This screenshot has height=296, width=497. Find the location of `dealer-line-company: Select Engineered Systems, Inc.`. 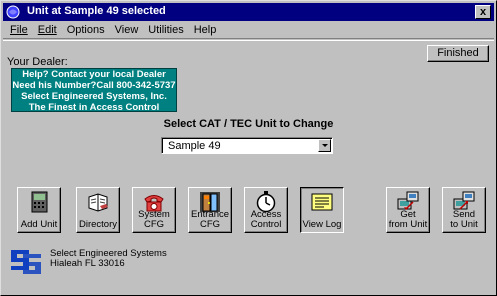

dealer-line-company: Select Engineered Systems, Inc. is located at coordinates (94, 96).